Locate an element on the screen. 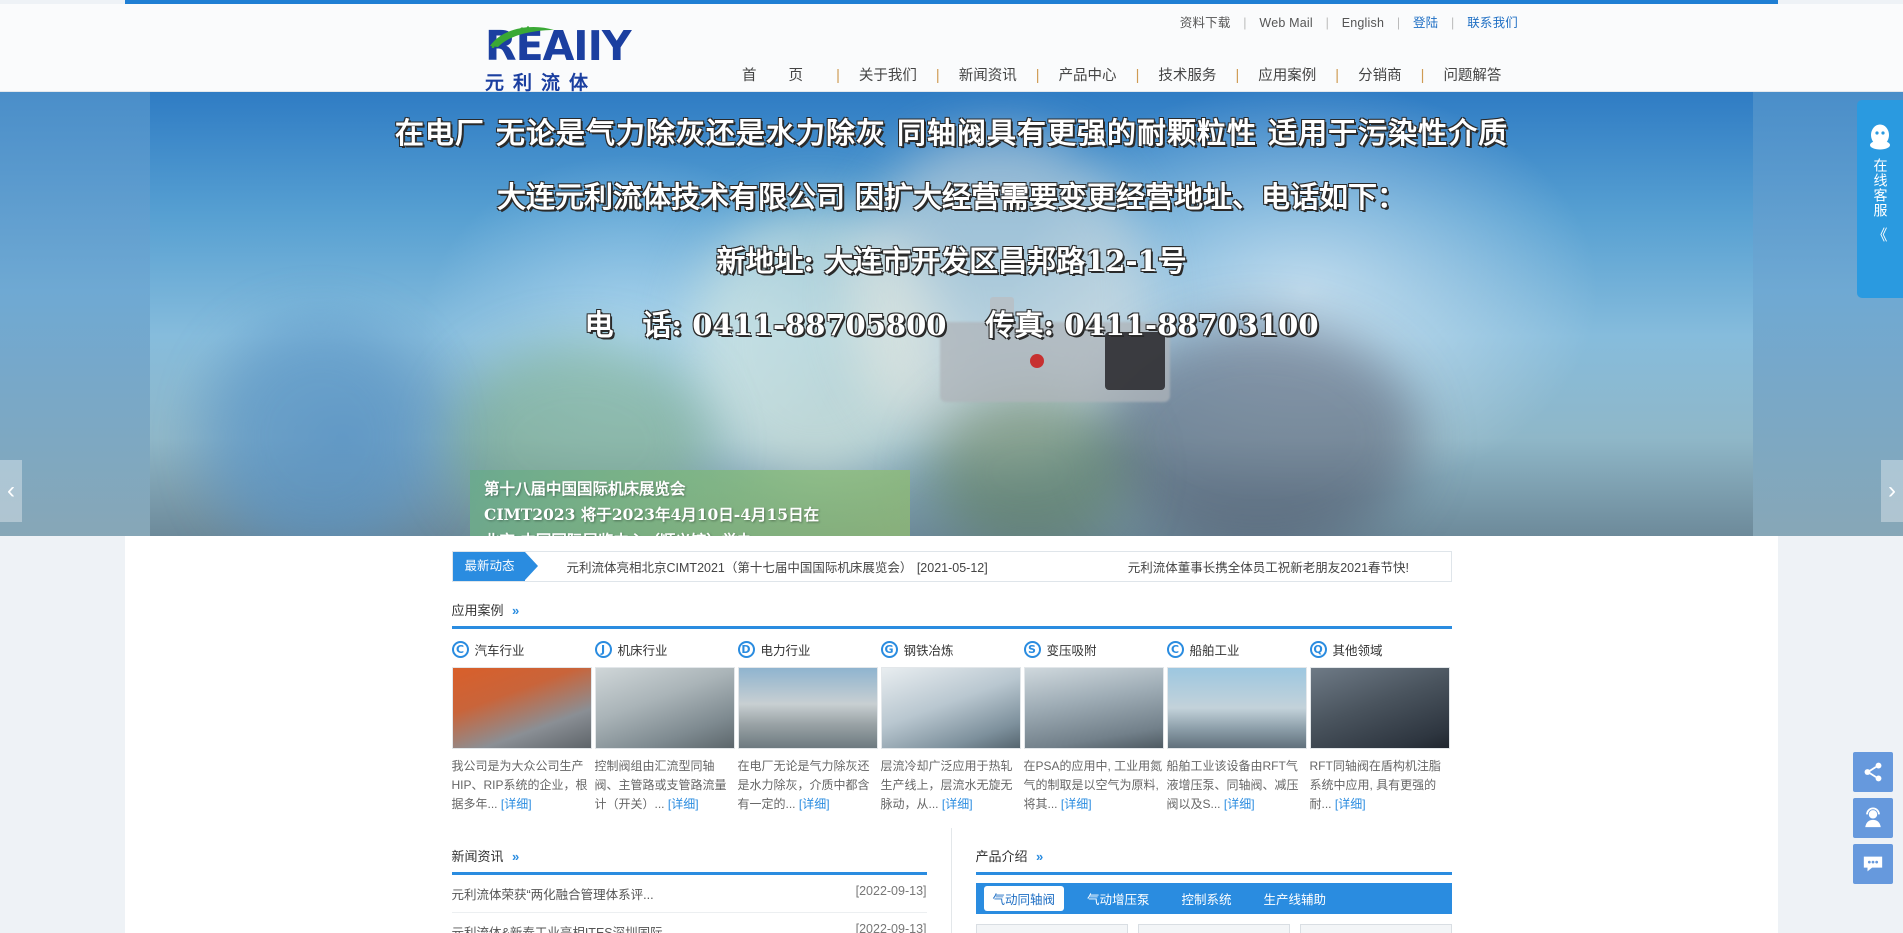  qq-penguin-icon is located at coordinates (1880, 137).